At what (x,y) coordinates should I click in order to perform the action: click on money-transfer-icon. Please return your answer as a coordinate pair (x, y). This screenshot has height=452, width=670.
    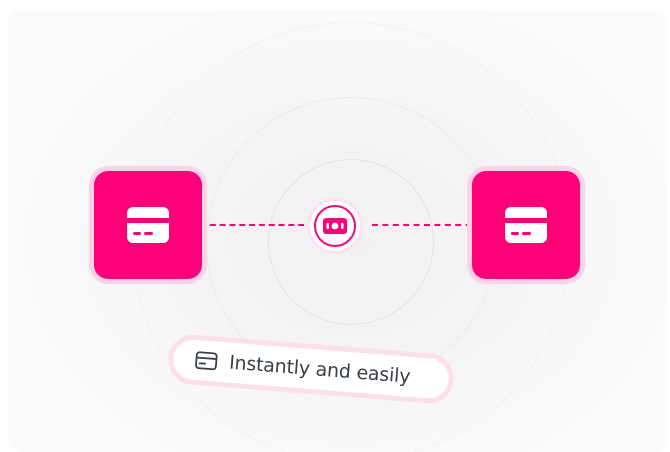
    Looking at the image, I should click on (335, 226).